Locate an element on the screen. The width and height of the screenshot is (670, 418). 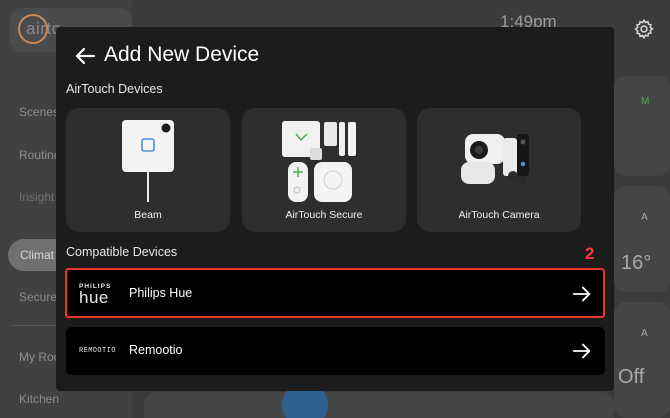
remootio-logo: REMOOTIO is located at coordinates (97, 351).